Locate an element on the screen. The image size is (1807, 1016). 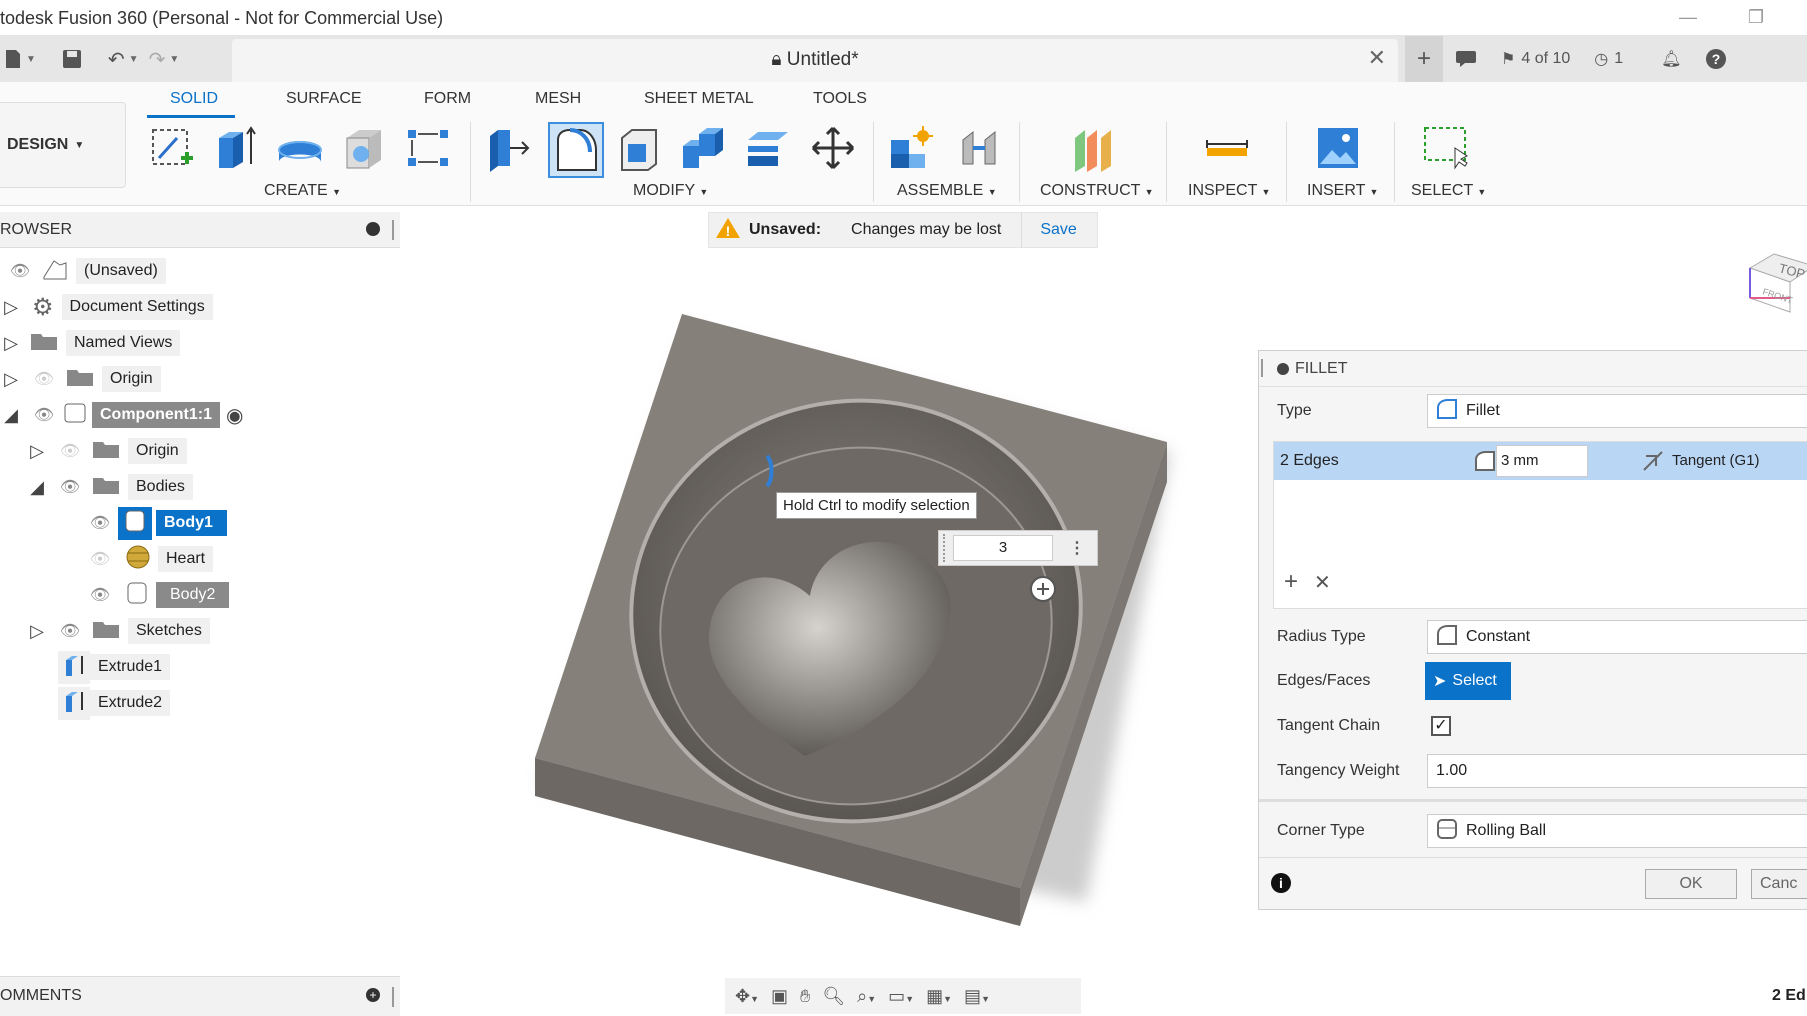
radius-type-select: Constant ▼ is located at coordinates (1617, 637).